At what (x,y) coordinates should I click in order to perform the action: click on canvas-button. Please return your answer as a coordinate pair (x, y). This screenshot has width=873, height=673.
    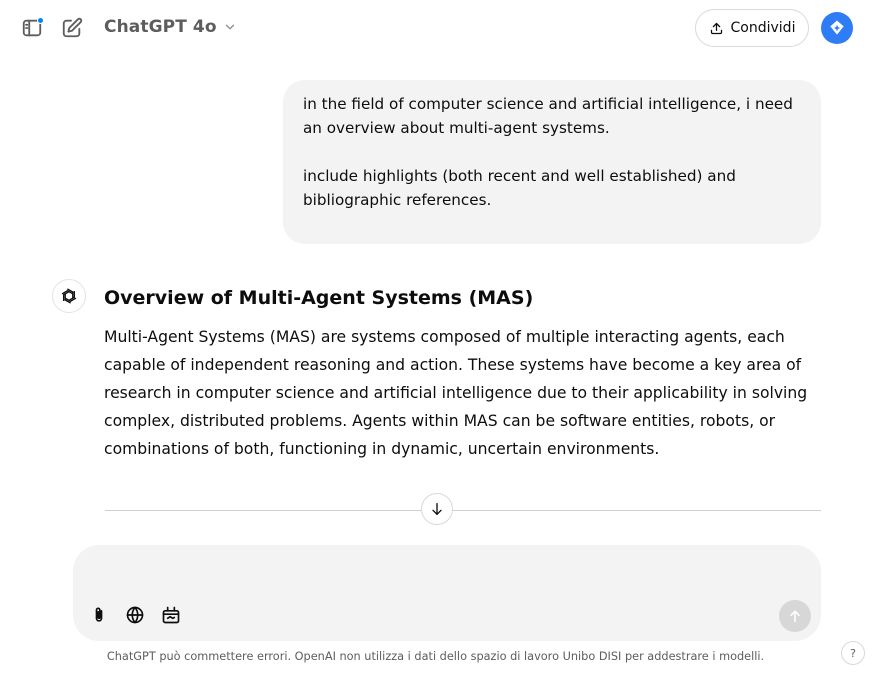
    Looking at the image, I should click on (171, 615).